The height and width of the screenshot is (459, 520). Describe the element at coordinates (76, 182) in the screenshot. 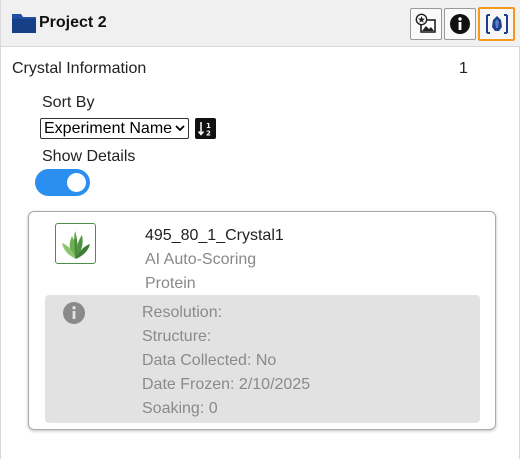

I see `toggle-knob` at that location.